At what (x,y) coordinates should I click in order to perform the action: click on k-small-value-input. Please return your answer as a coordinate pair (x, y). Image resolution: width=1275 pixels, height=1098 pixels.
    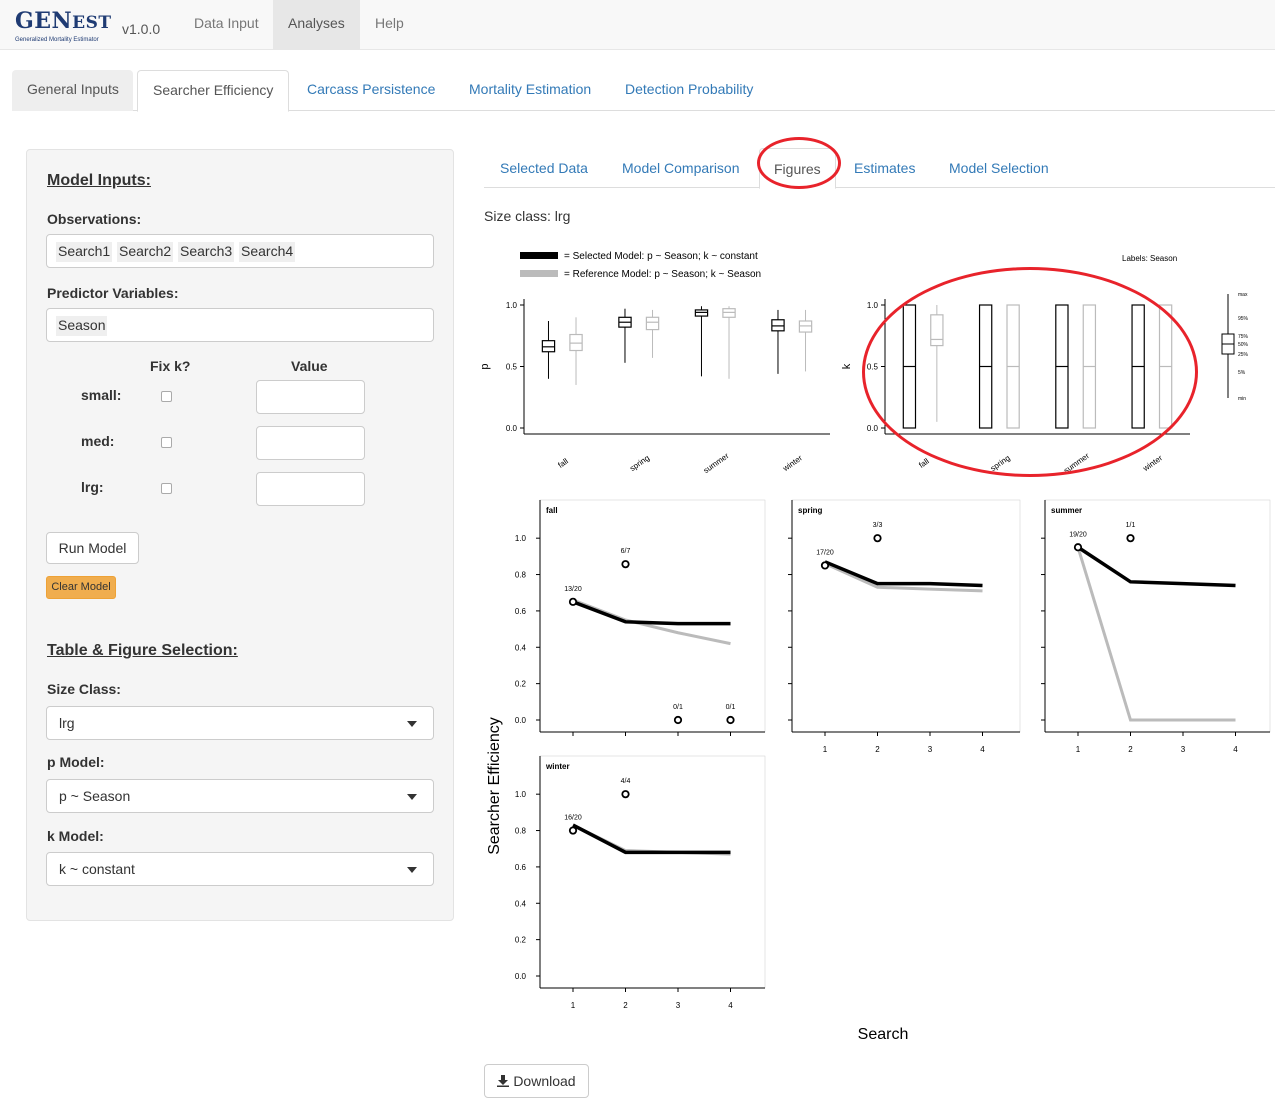
    Looking at the image, I should click on (310, 397).